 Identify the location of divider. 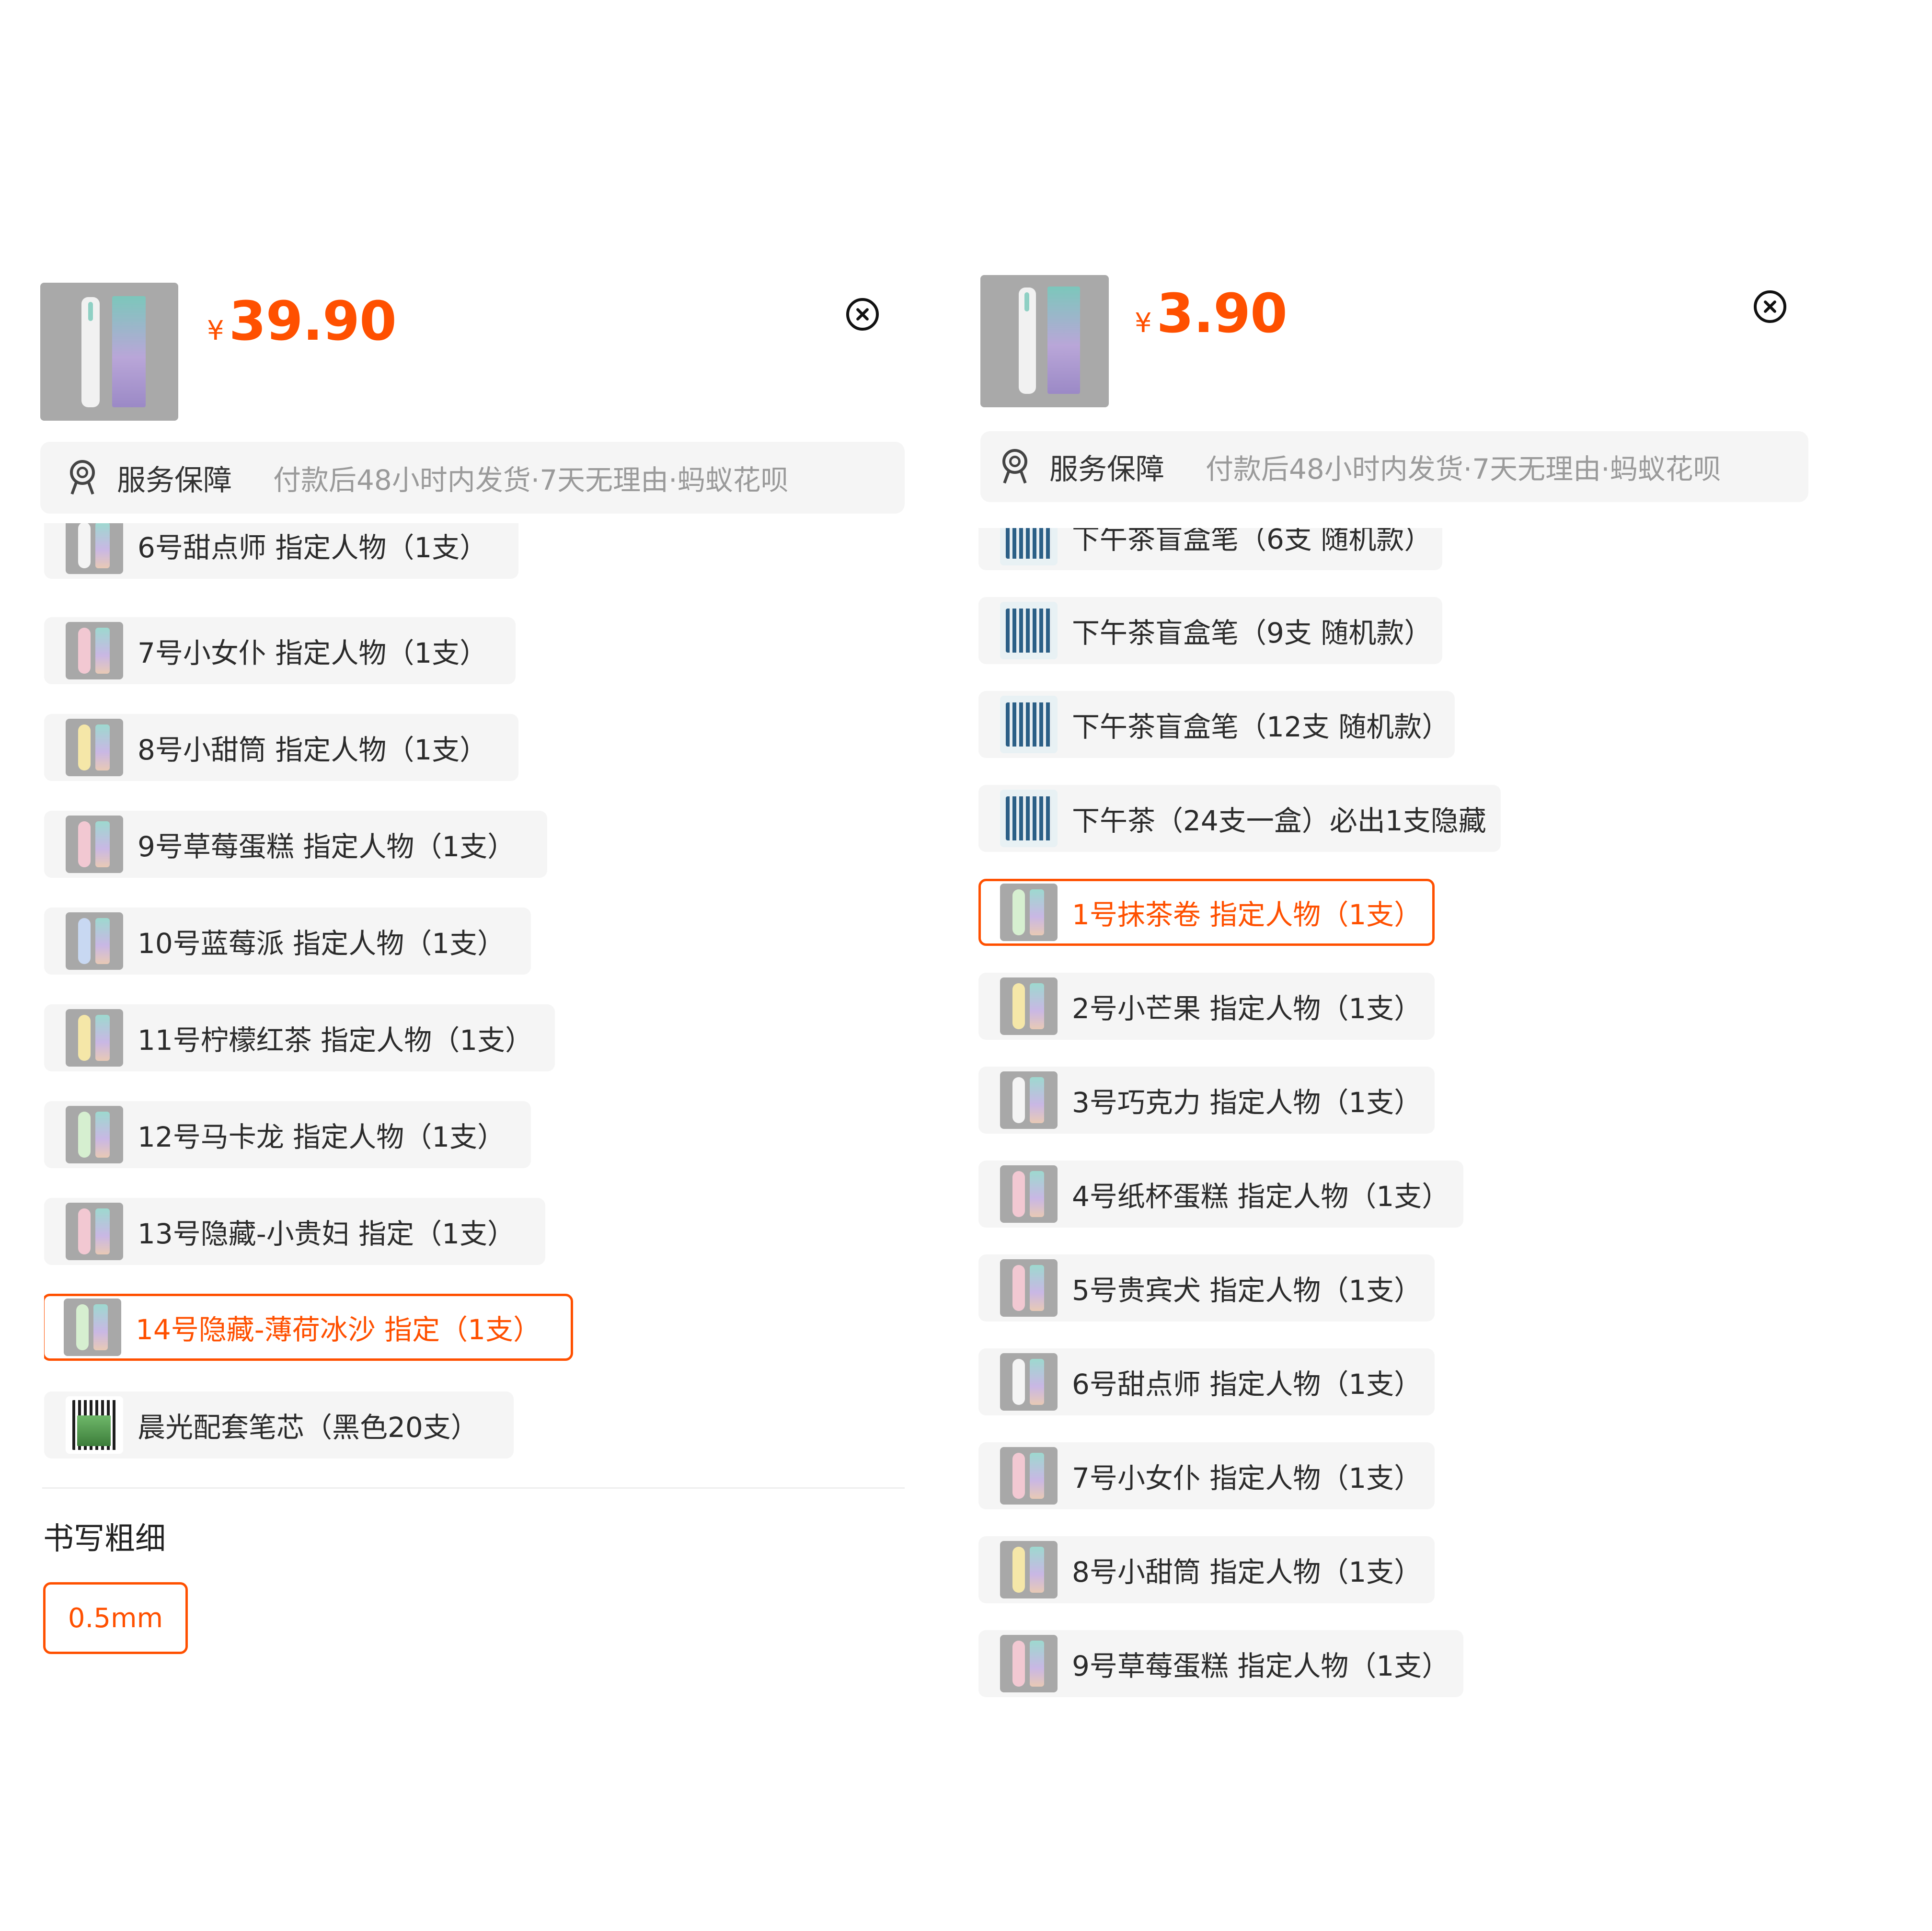
(473, 1488).